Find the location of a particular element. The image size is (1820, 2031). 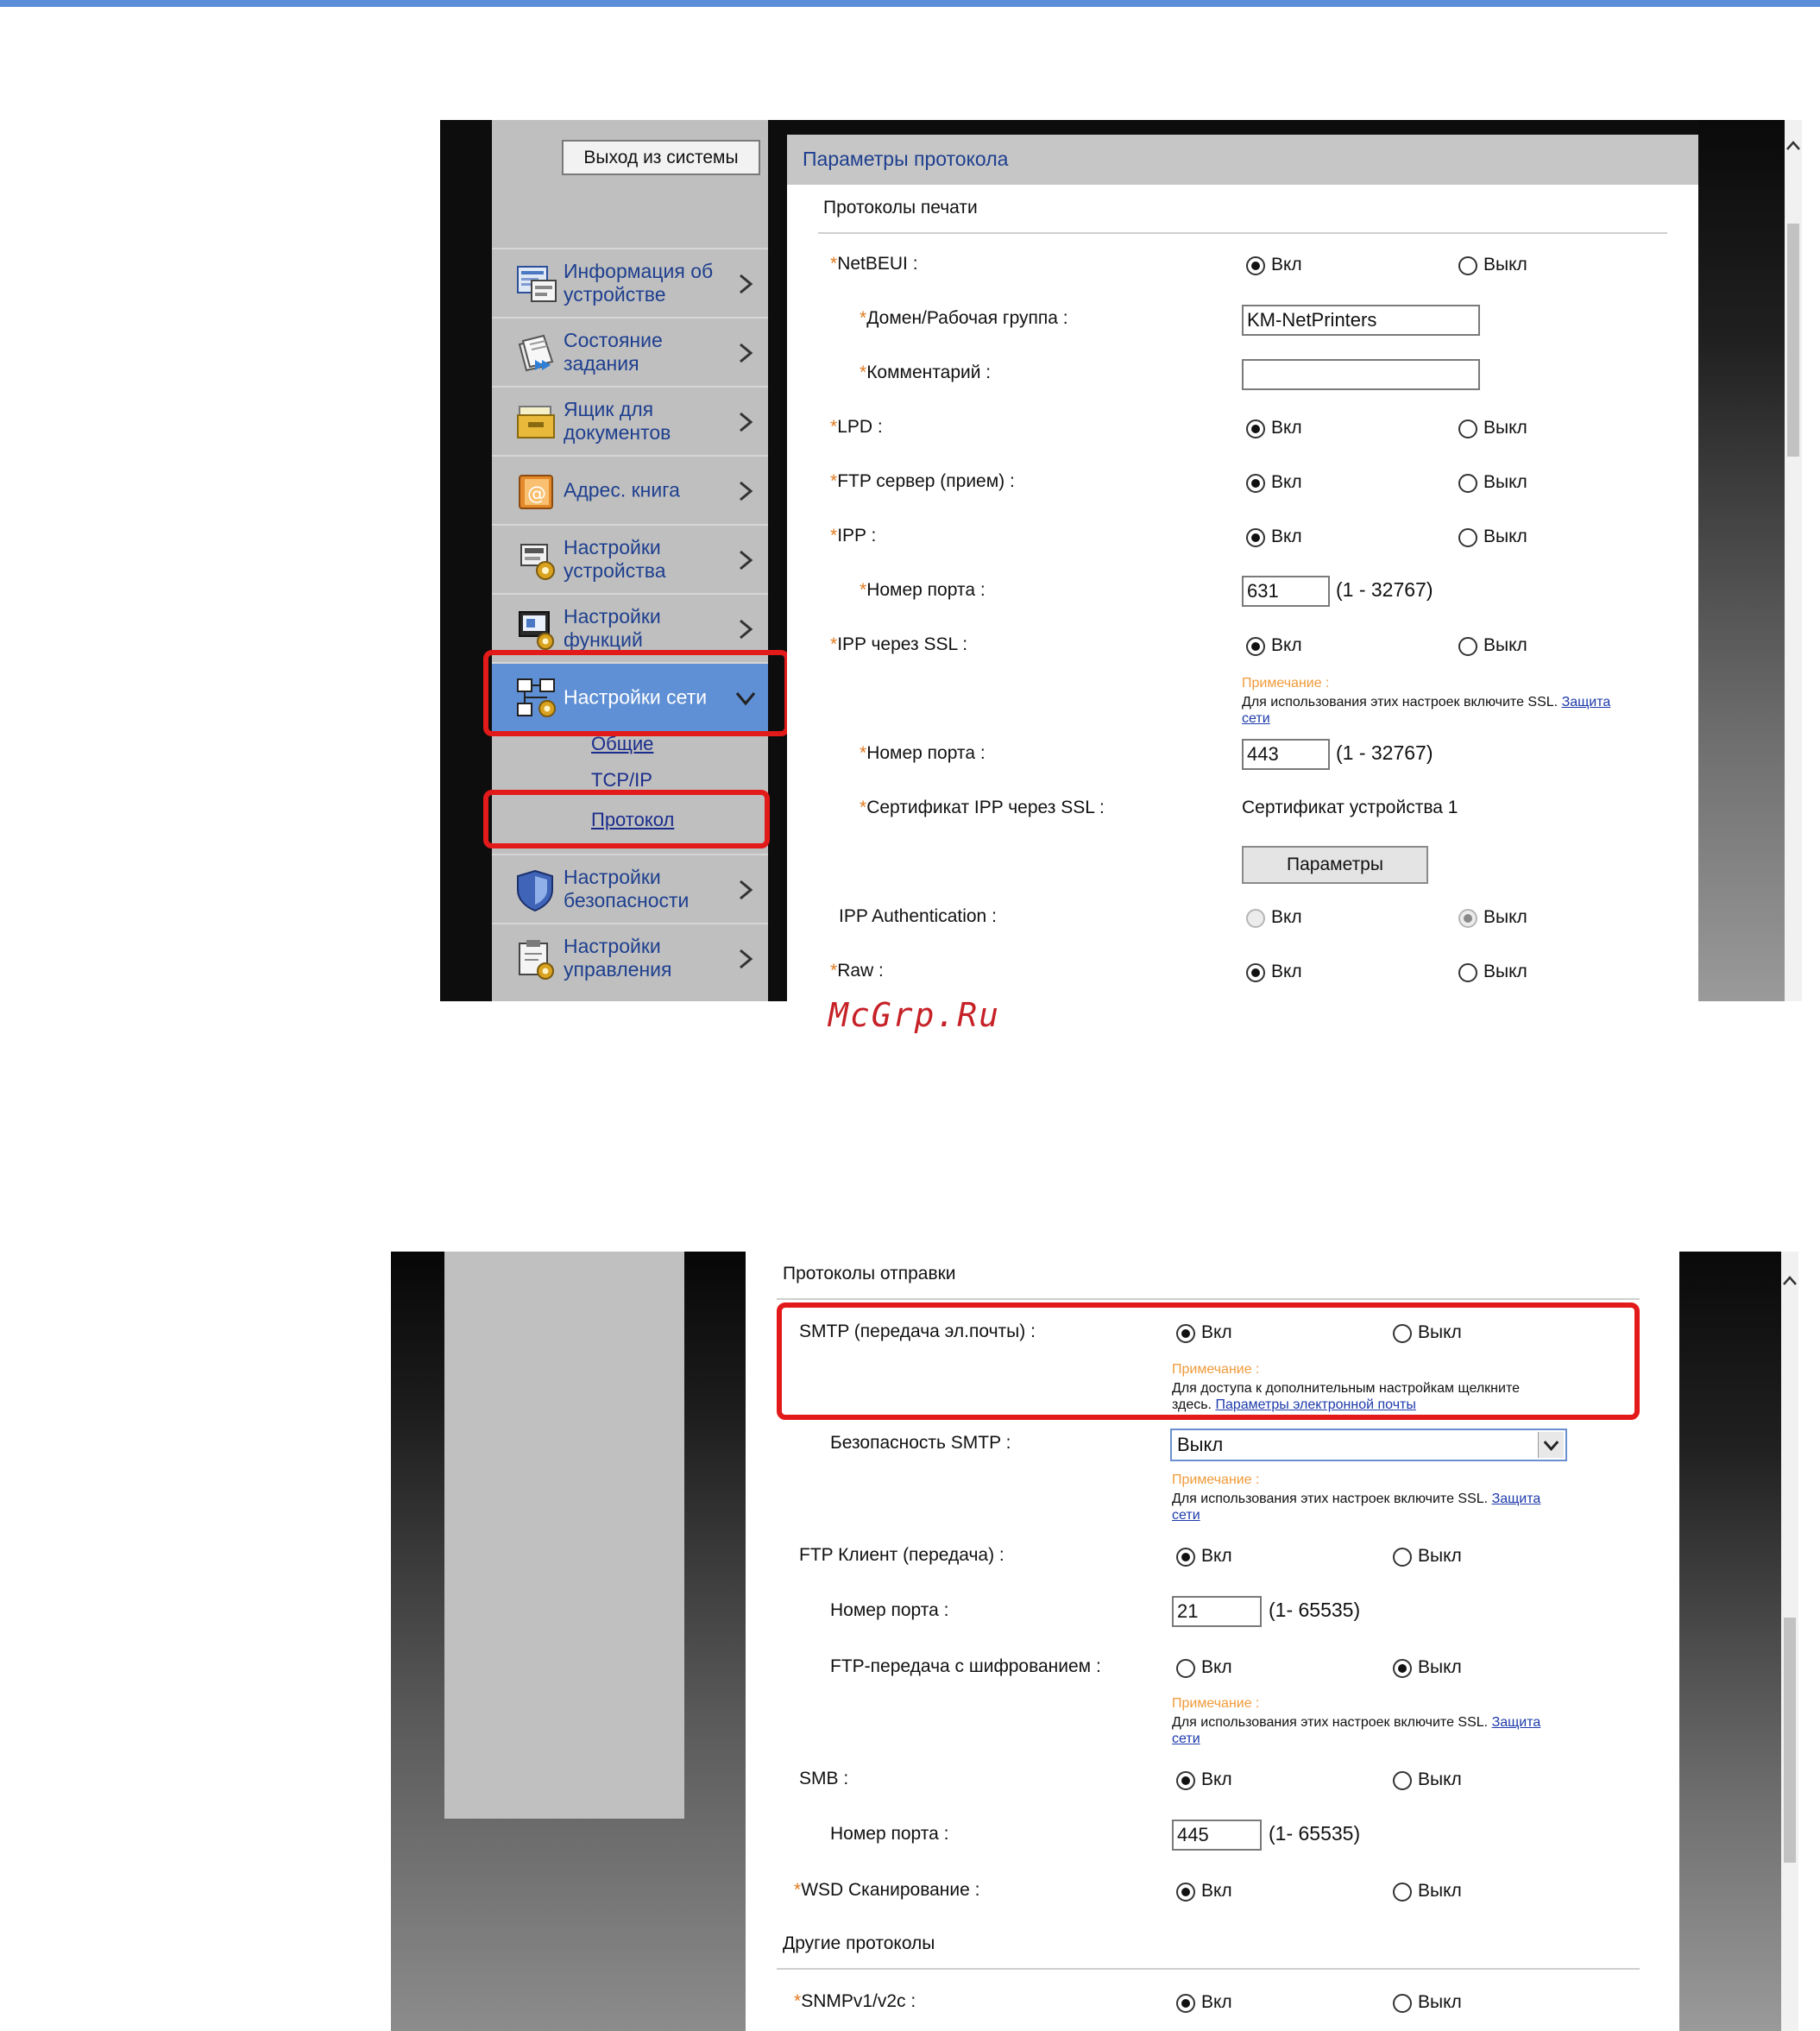

shield-icon is located at coordinates (535, 891).